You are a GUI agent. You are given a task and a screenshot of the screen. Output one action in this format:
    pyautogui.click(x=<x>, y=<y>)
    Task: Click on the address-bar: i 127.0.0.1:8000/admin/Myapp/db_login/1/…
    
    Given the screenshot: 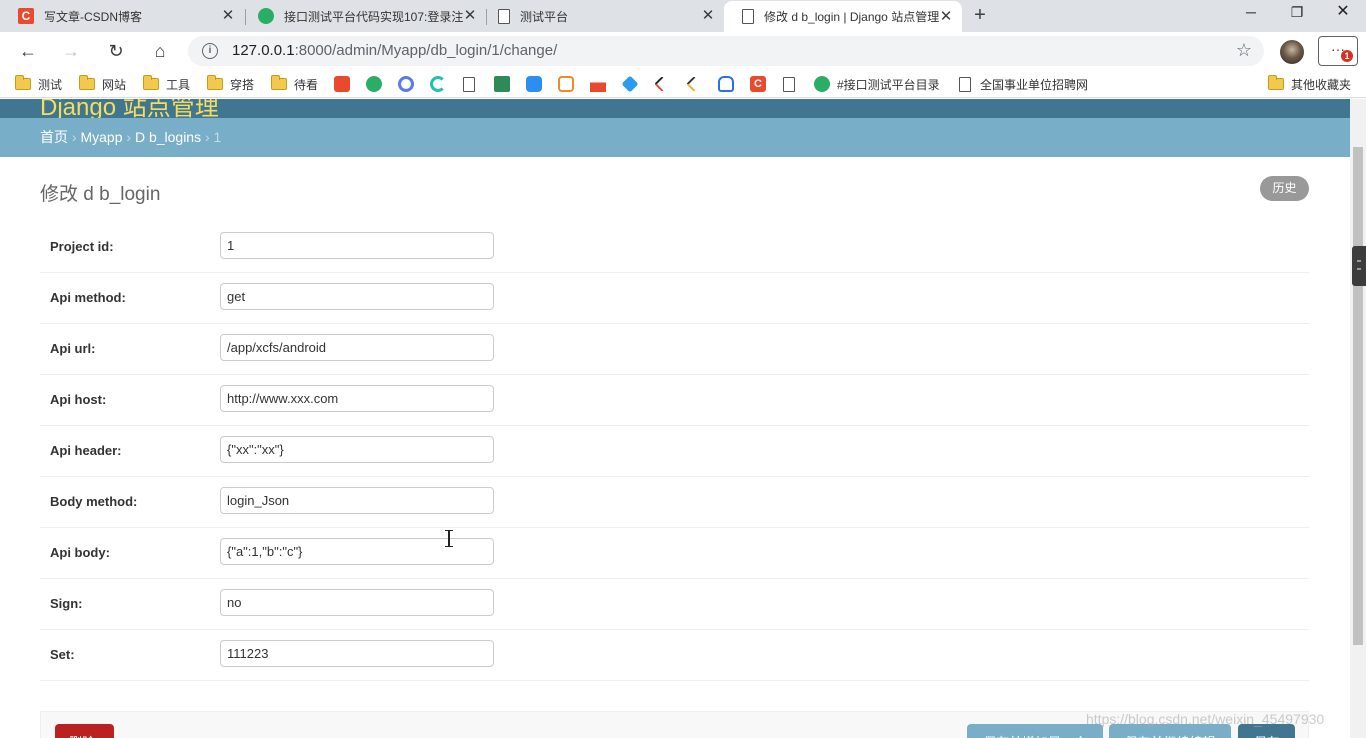 What is the action you would take?
    pyautogui.click(x=726, y=51)
    